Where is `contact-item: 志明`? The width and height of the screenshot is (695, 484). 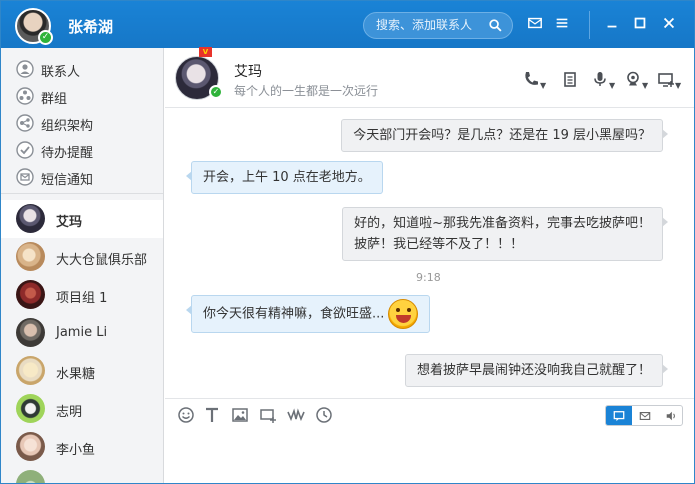 contact-item: 志明 is located at coordinates (82, 409).